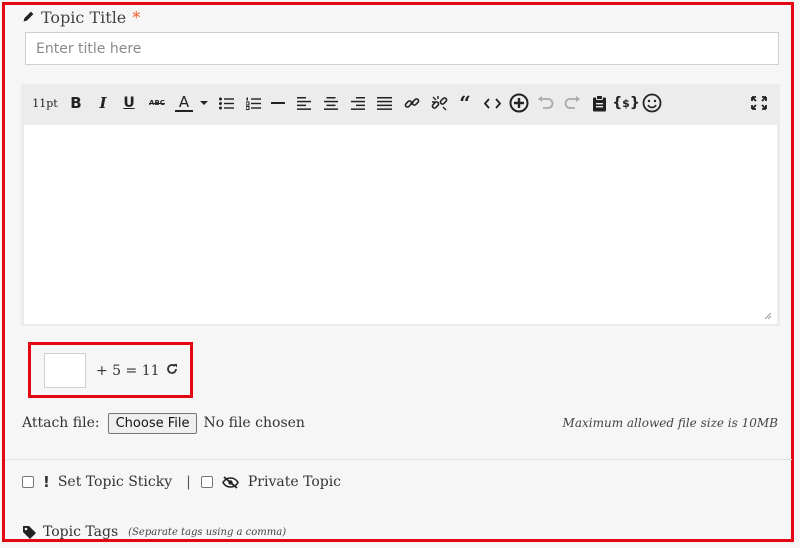 Image resolution: width=800 pixels, height=548 pixels. Describe the element at coordinates (157, 103) in the screenshot. I see `strikethrough-button: ABC` at that location.